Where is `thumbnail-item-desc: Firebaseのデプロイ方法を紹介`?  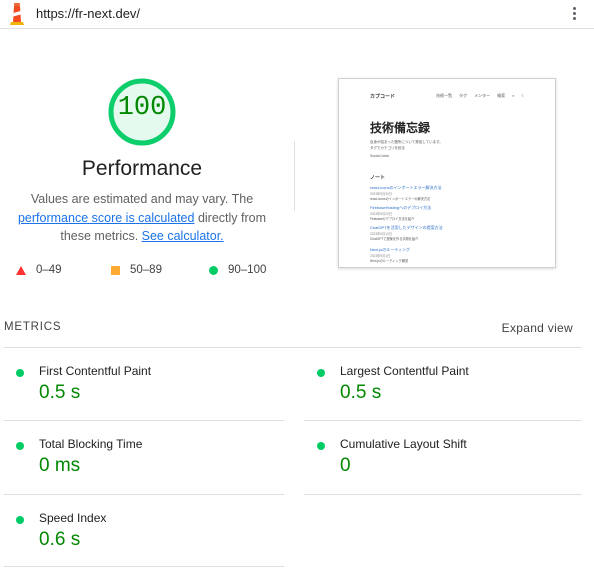
thumbnail-item-desc: Firebaseのデプロイ方法を紹介 is located at coordinates (392, 219).